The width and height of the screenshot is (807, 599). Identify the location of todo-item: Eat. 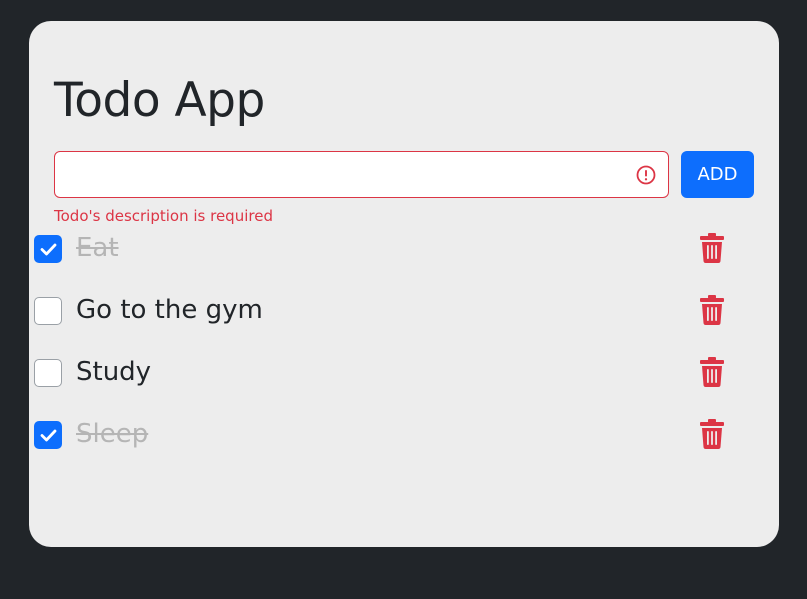
(379, 256).